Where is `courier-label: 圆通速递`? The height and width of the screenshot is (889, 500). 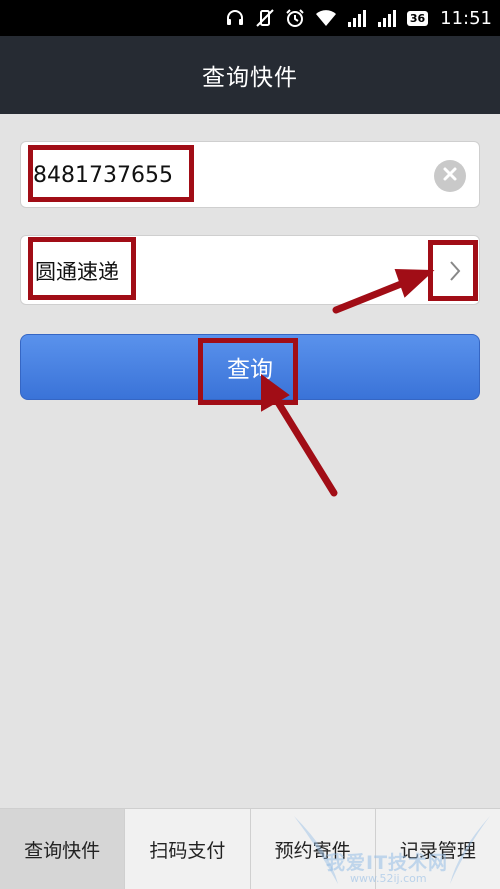
courier-label: 圆通速递 is located at coordinates (77, 272).